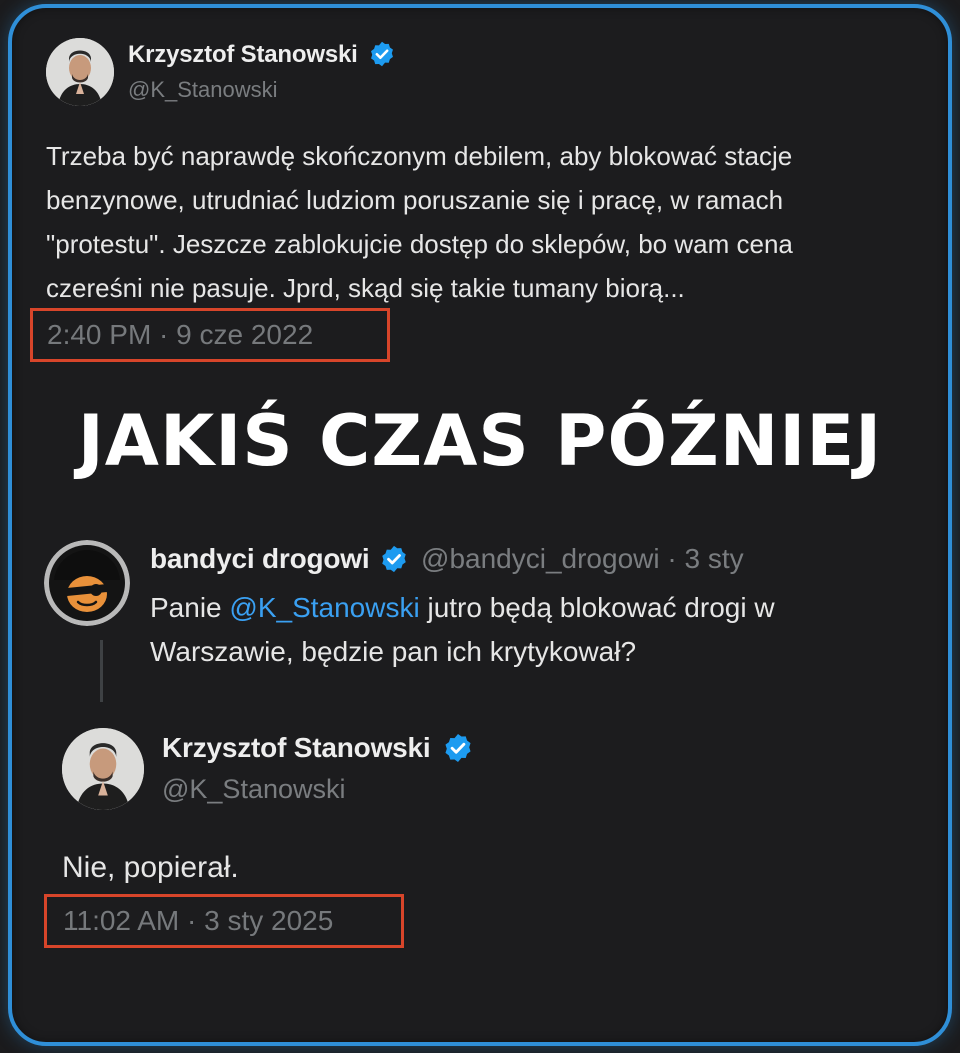 The image size is (960, 1053). What do you see at coordinates (705, 558) in the screenshot?
I see `reply-date: · 3 sty` at bounding box center [705, 558].